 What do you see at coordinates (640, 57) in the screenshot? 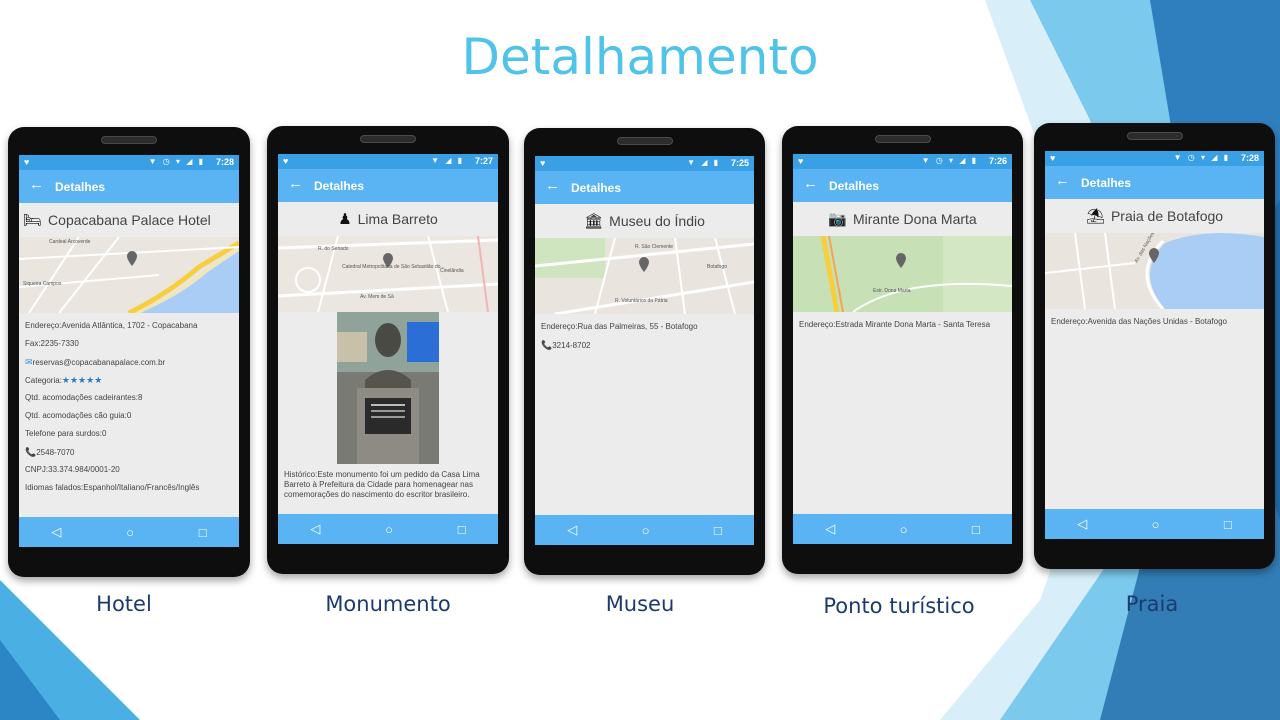
I see `slide-title: Detalhamento` at bounding box center [640, 57].